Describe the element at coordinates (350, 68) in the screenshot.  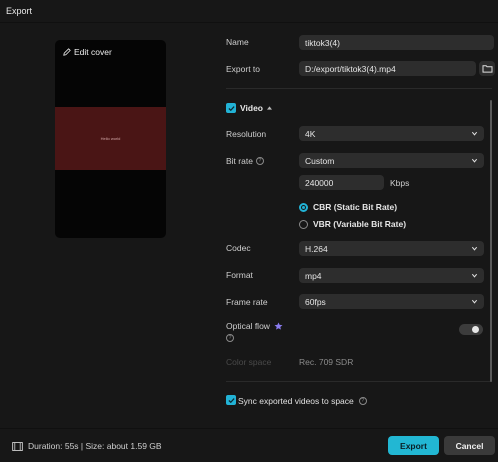
I see `export-path-value: D:/export/tiktok3(4).mp4` at that location.